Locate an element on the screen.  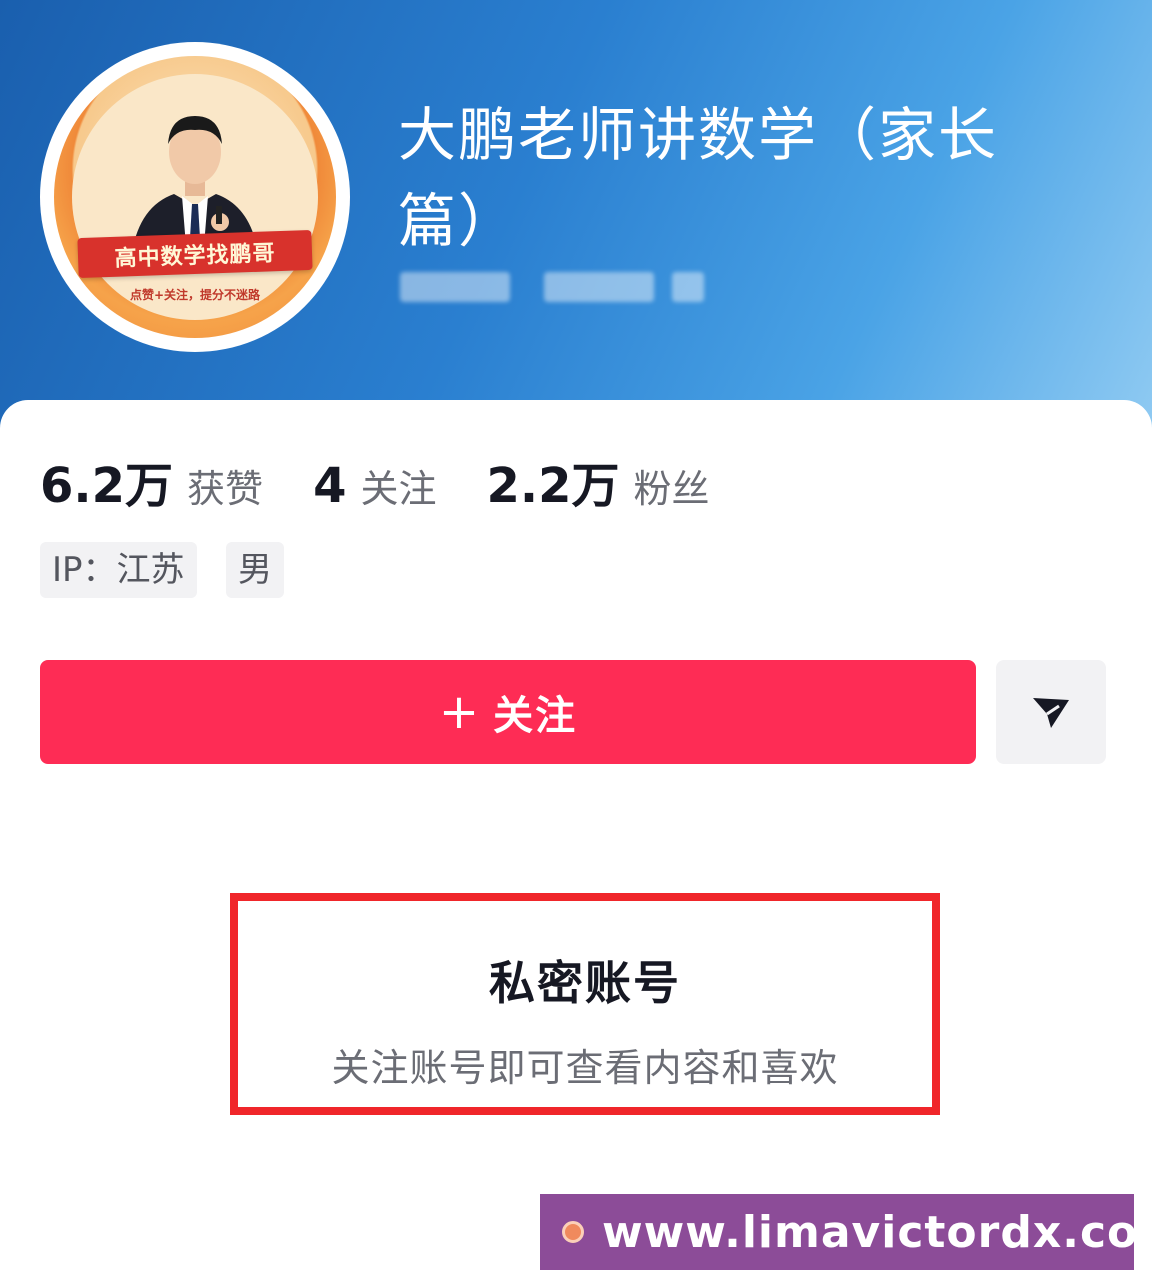
likes-count: 6.2万 is located at coordinates (107, 486).